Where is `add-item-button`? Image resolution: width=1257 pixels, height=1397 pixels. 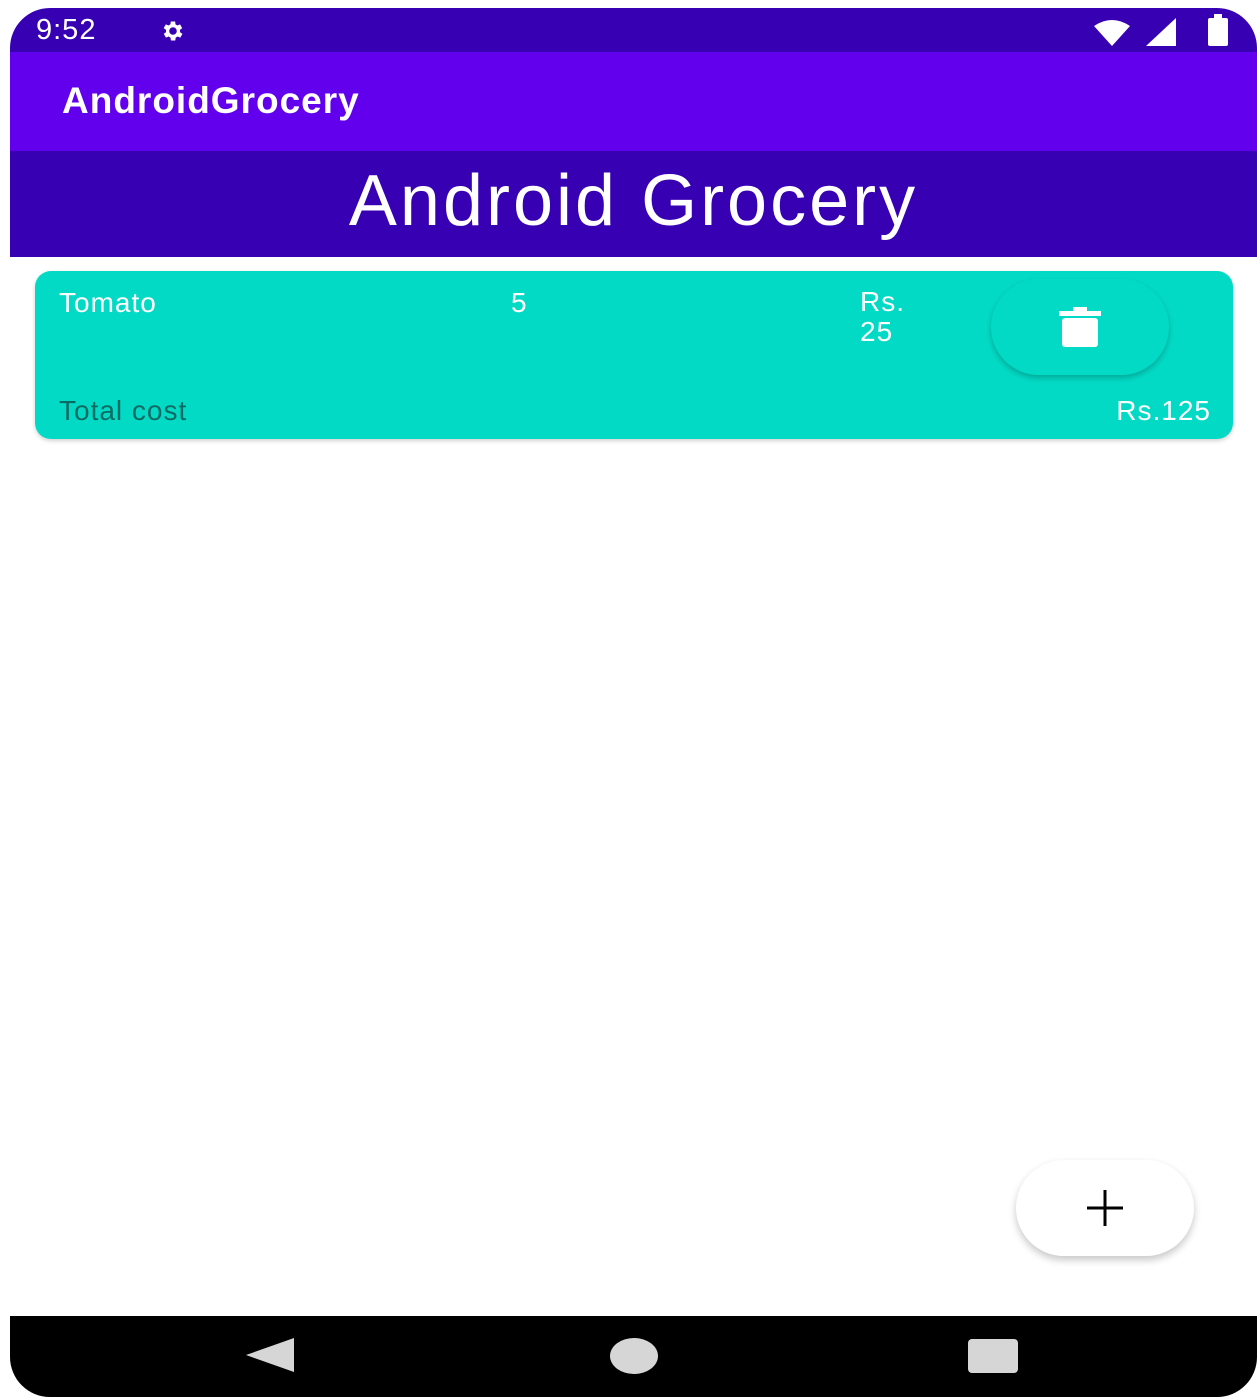
add-item-button is located at coordinates (1105, 1208).